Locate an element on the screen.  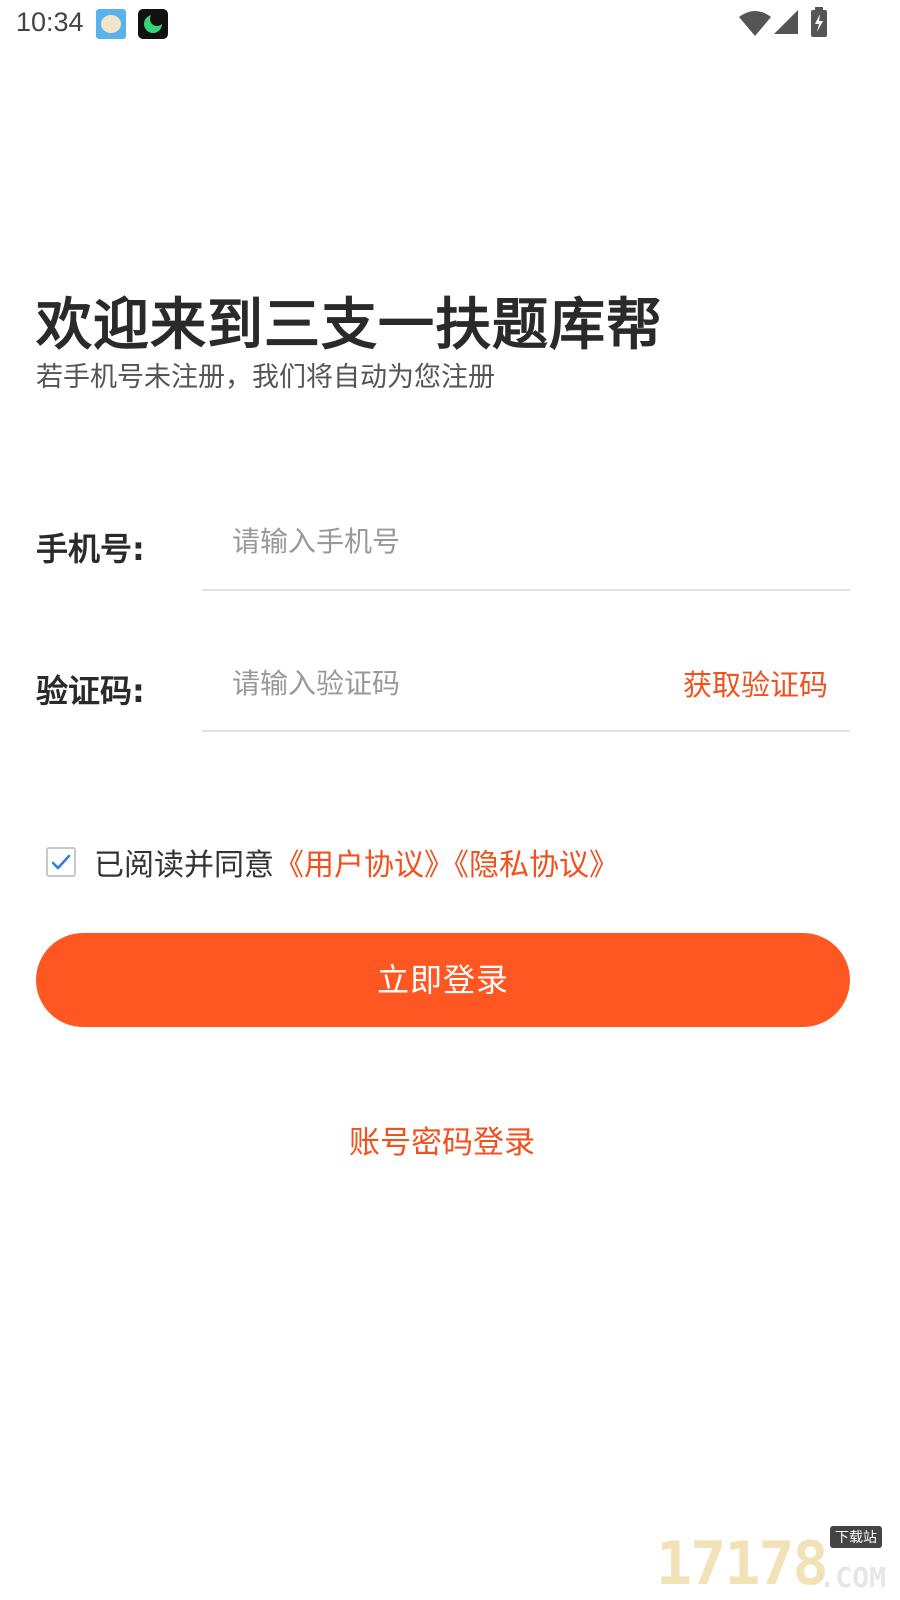
wifi-icon is located at coordinates (755, 23).